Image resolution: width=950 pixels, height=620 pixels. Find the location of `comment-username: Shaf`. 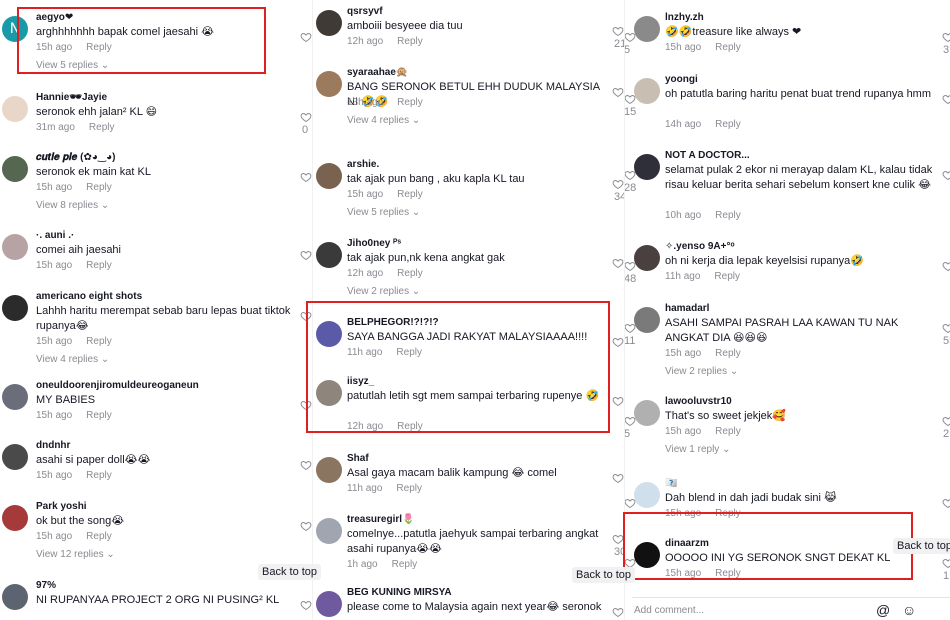

comment-username: Shaf is located at coordinates (358, 458).